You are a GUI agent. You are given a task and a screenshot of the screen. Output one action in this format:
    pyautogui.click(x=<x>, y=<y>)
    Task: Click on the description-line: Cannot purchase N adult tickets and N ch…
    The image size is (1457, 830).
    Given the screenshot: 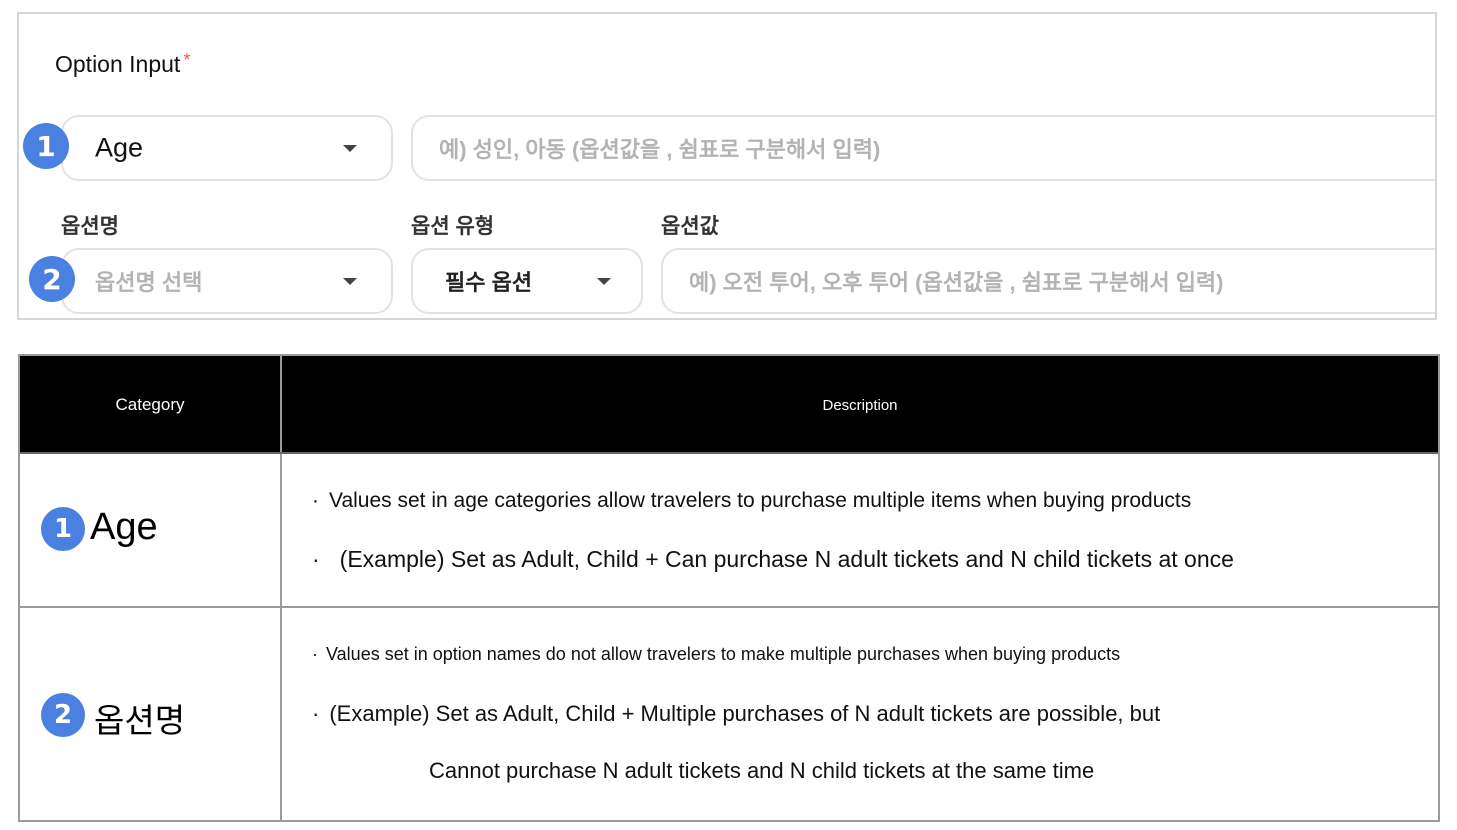 What is the action you would take?
    pyautogui.click(x=761, y=771)
    